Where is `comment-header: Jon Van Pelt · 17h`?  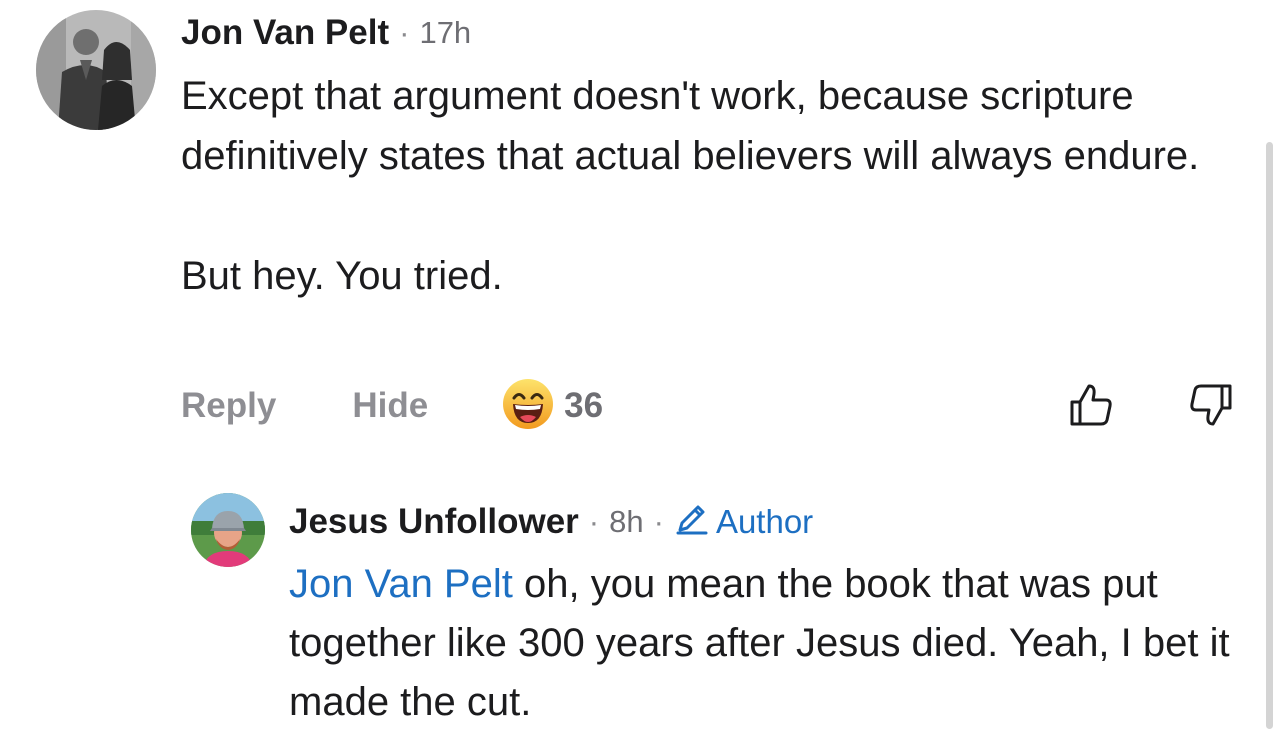
comment-header: Jon Van Pelt · 17h is located at coordinates (326, 33).